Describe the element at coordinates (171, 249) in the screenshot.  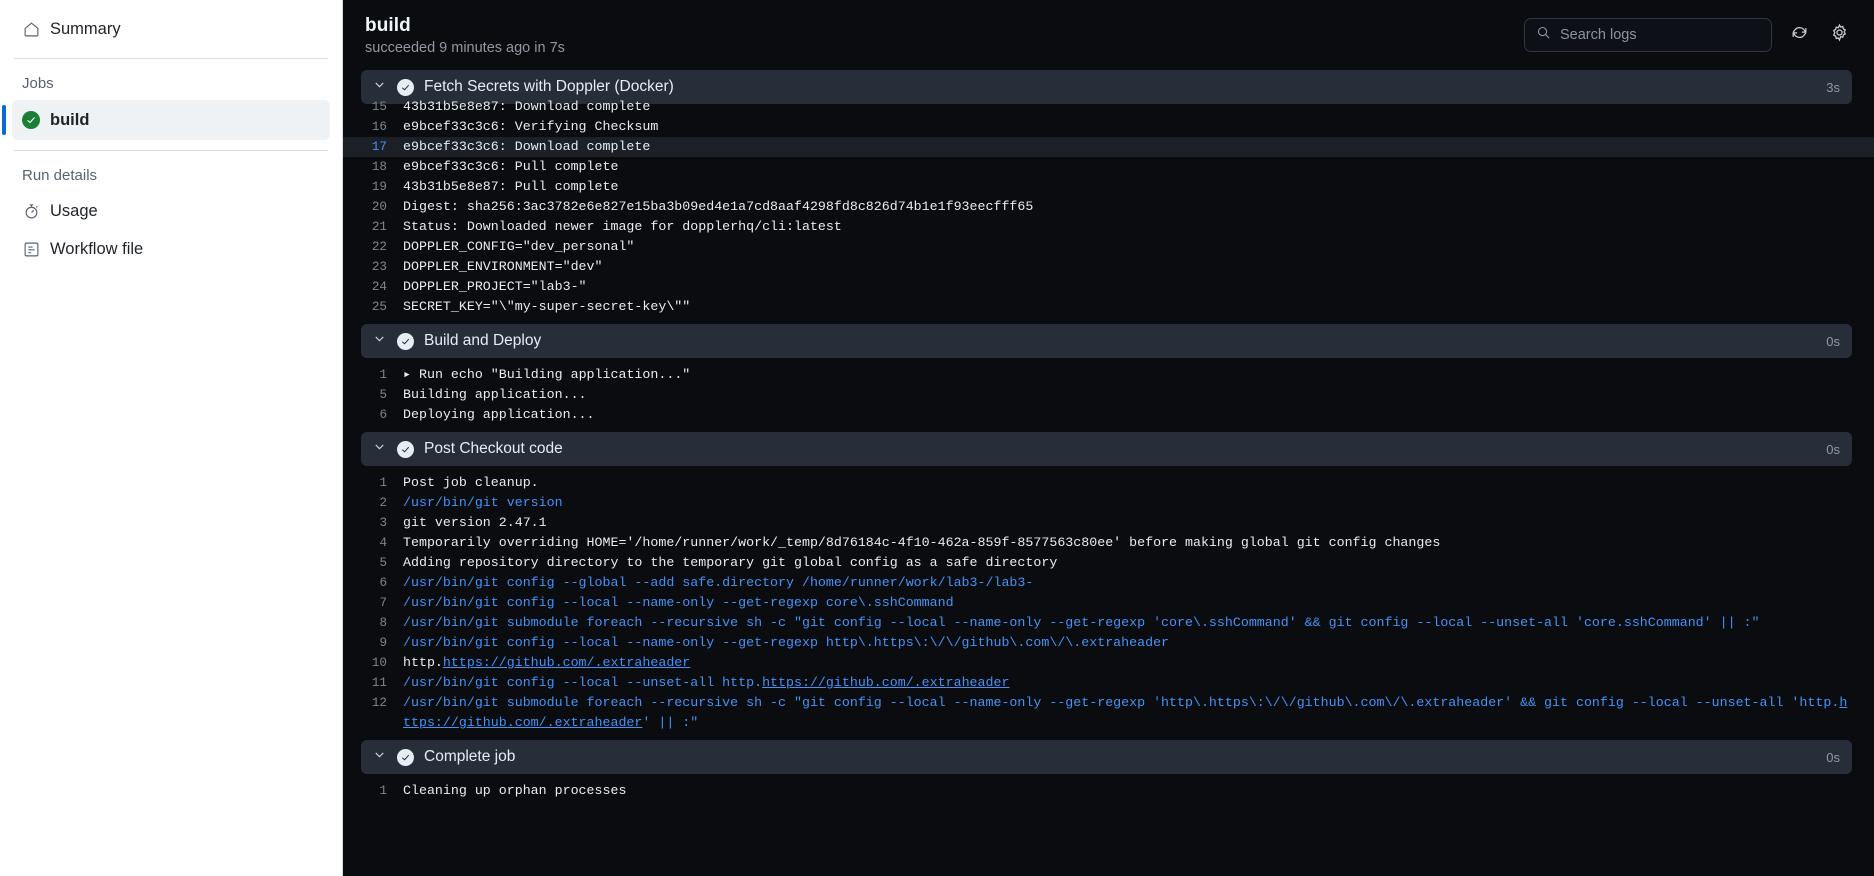
I see `sidebar-item-workflow-file: Workflow file` at that location.